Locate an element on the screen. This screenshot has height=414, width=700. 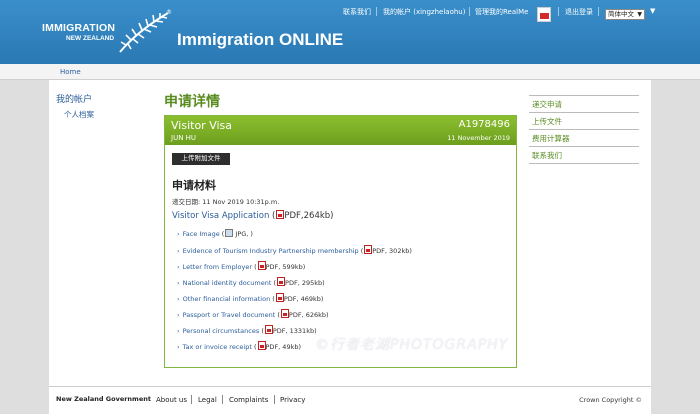
app-title: Immigration ONLINE is located at coordinates (260, 39).